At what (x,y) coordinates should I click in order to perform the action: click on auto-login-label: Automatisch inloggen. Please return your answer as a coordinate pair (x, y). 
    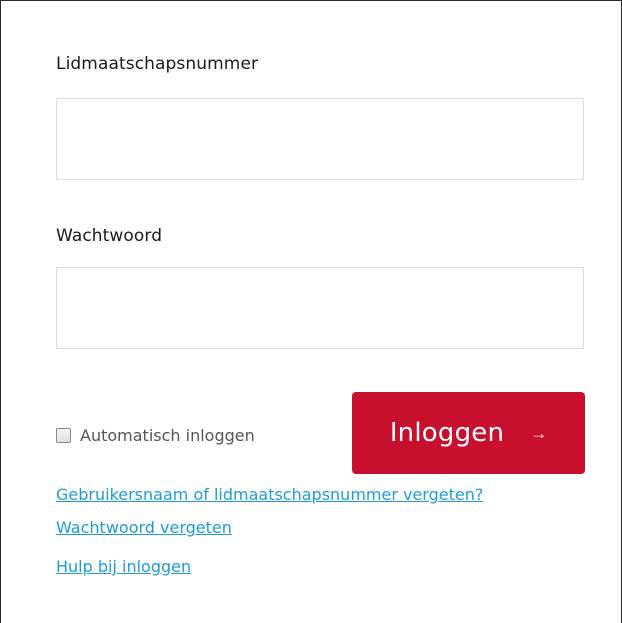
    Looking at the image, I should click on (167, 435).